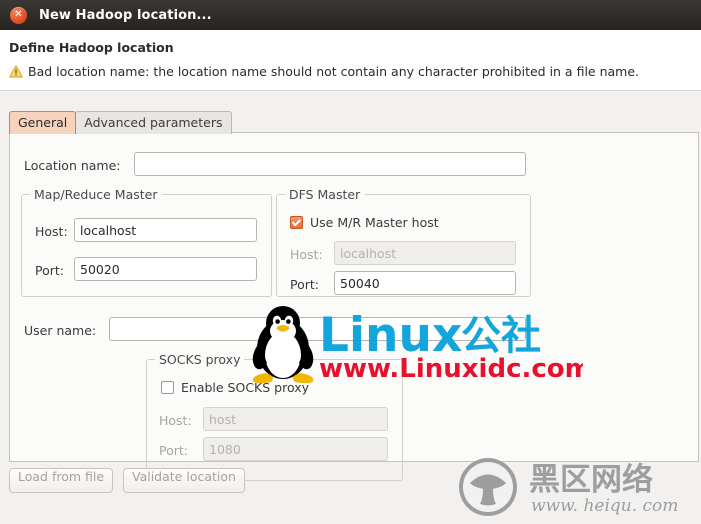 The image size is (701, 524). Describe the element at coordinates (43, 122) in the screenshot. I see `tab-general: General` at that location.